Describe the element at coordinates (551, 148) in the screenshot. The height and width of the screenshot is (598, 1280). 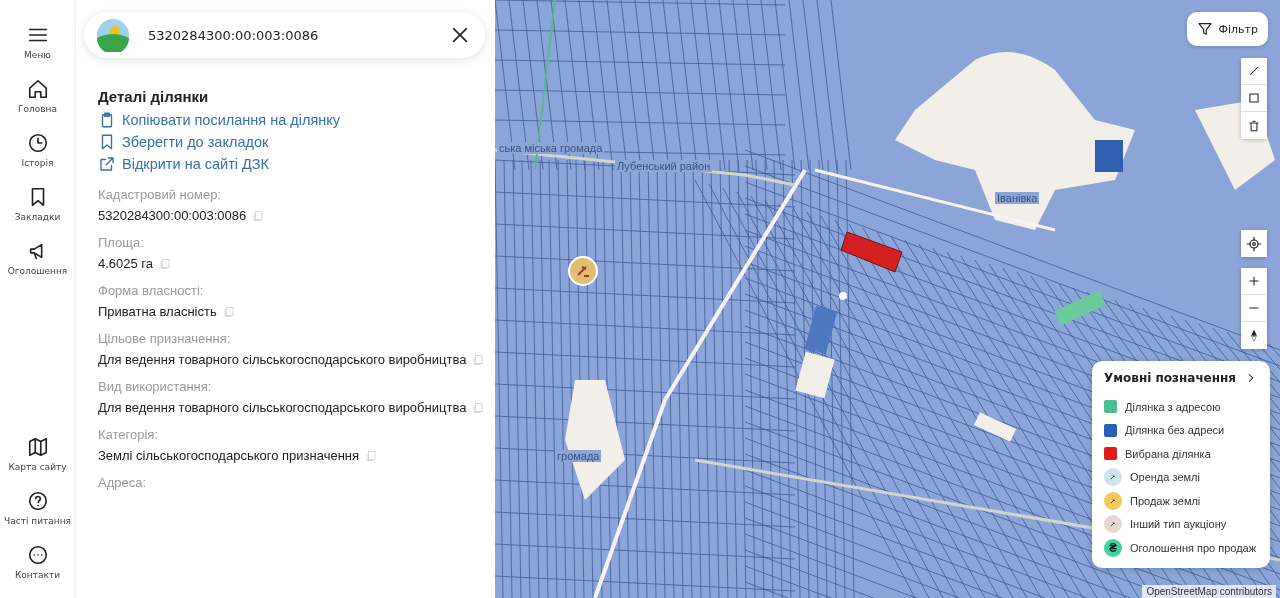
I see `map-label: ська міська громада` at that location.